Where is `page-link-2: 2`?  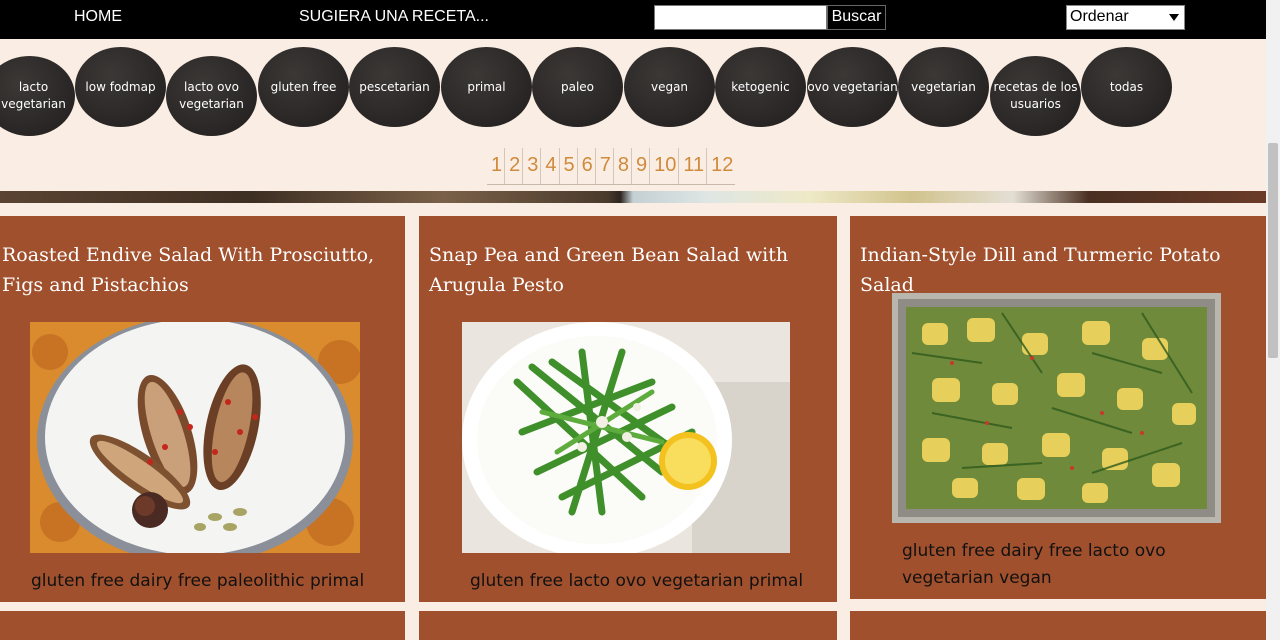 page-link-2: 2 is located at coordinates (513, 166).